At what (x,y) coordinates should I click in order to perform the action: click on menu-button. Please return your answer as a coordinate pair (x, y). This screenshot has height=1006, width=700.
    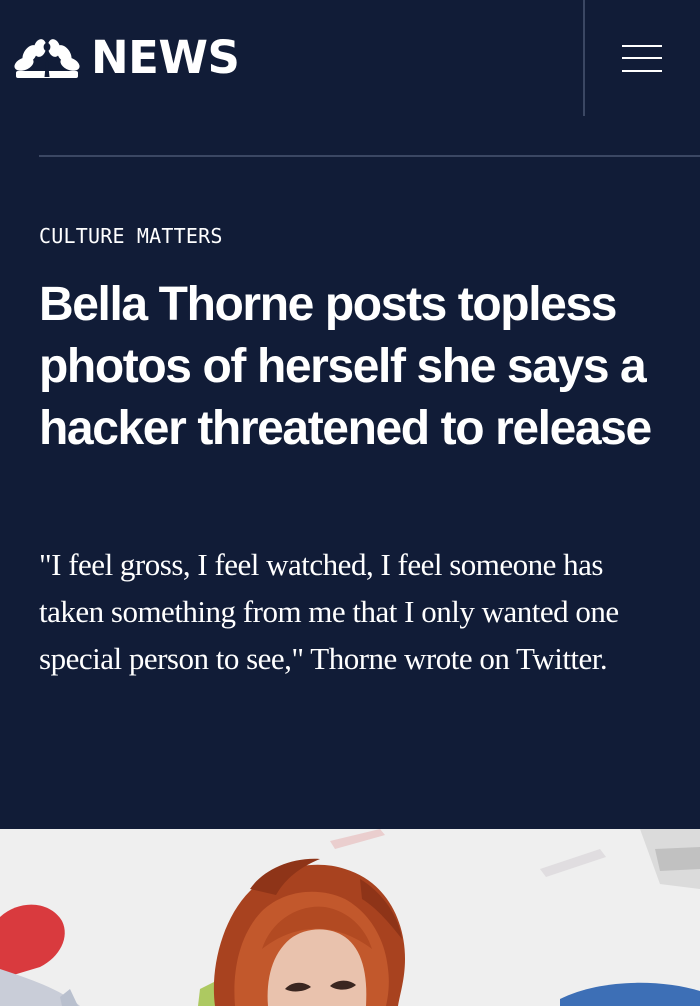
    Looking at the image, I should click on (642, 60).